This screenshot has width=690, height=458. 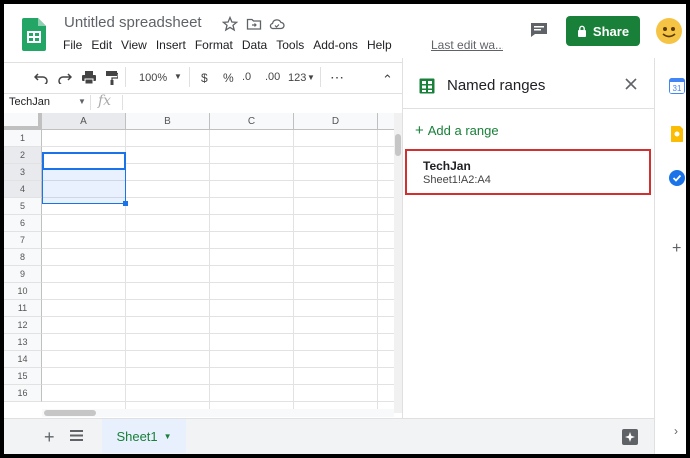 What do you see at coordinates (23, 155) in the screenshot?
I see `row-header: 2` at bounding box center [23, 155].